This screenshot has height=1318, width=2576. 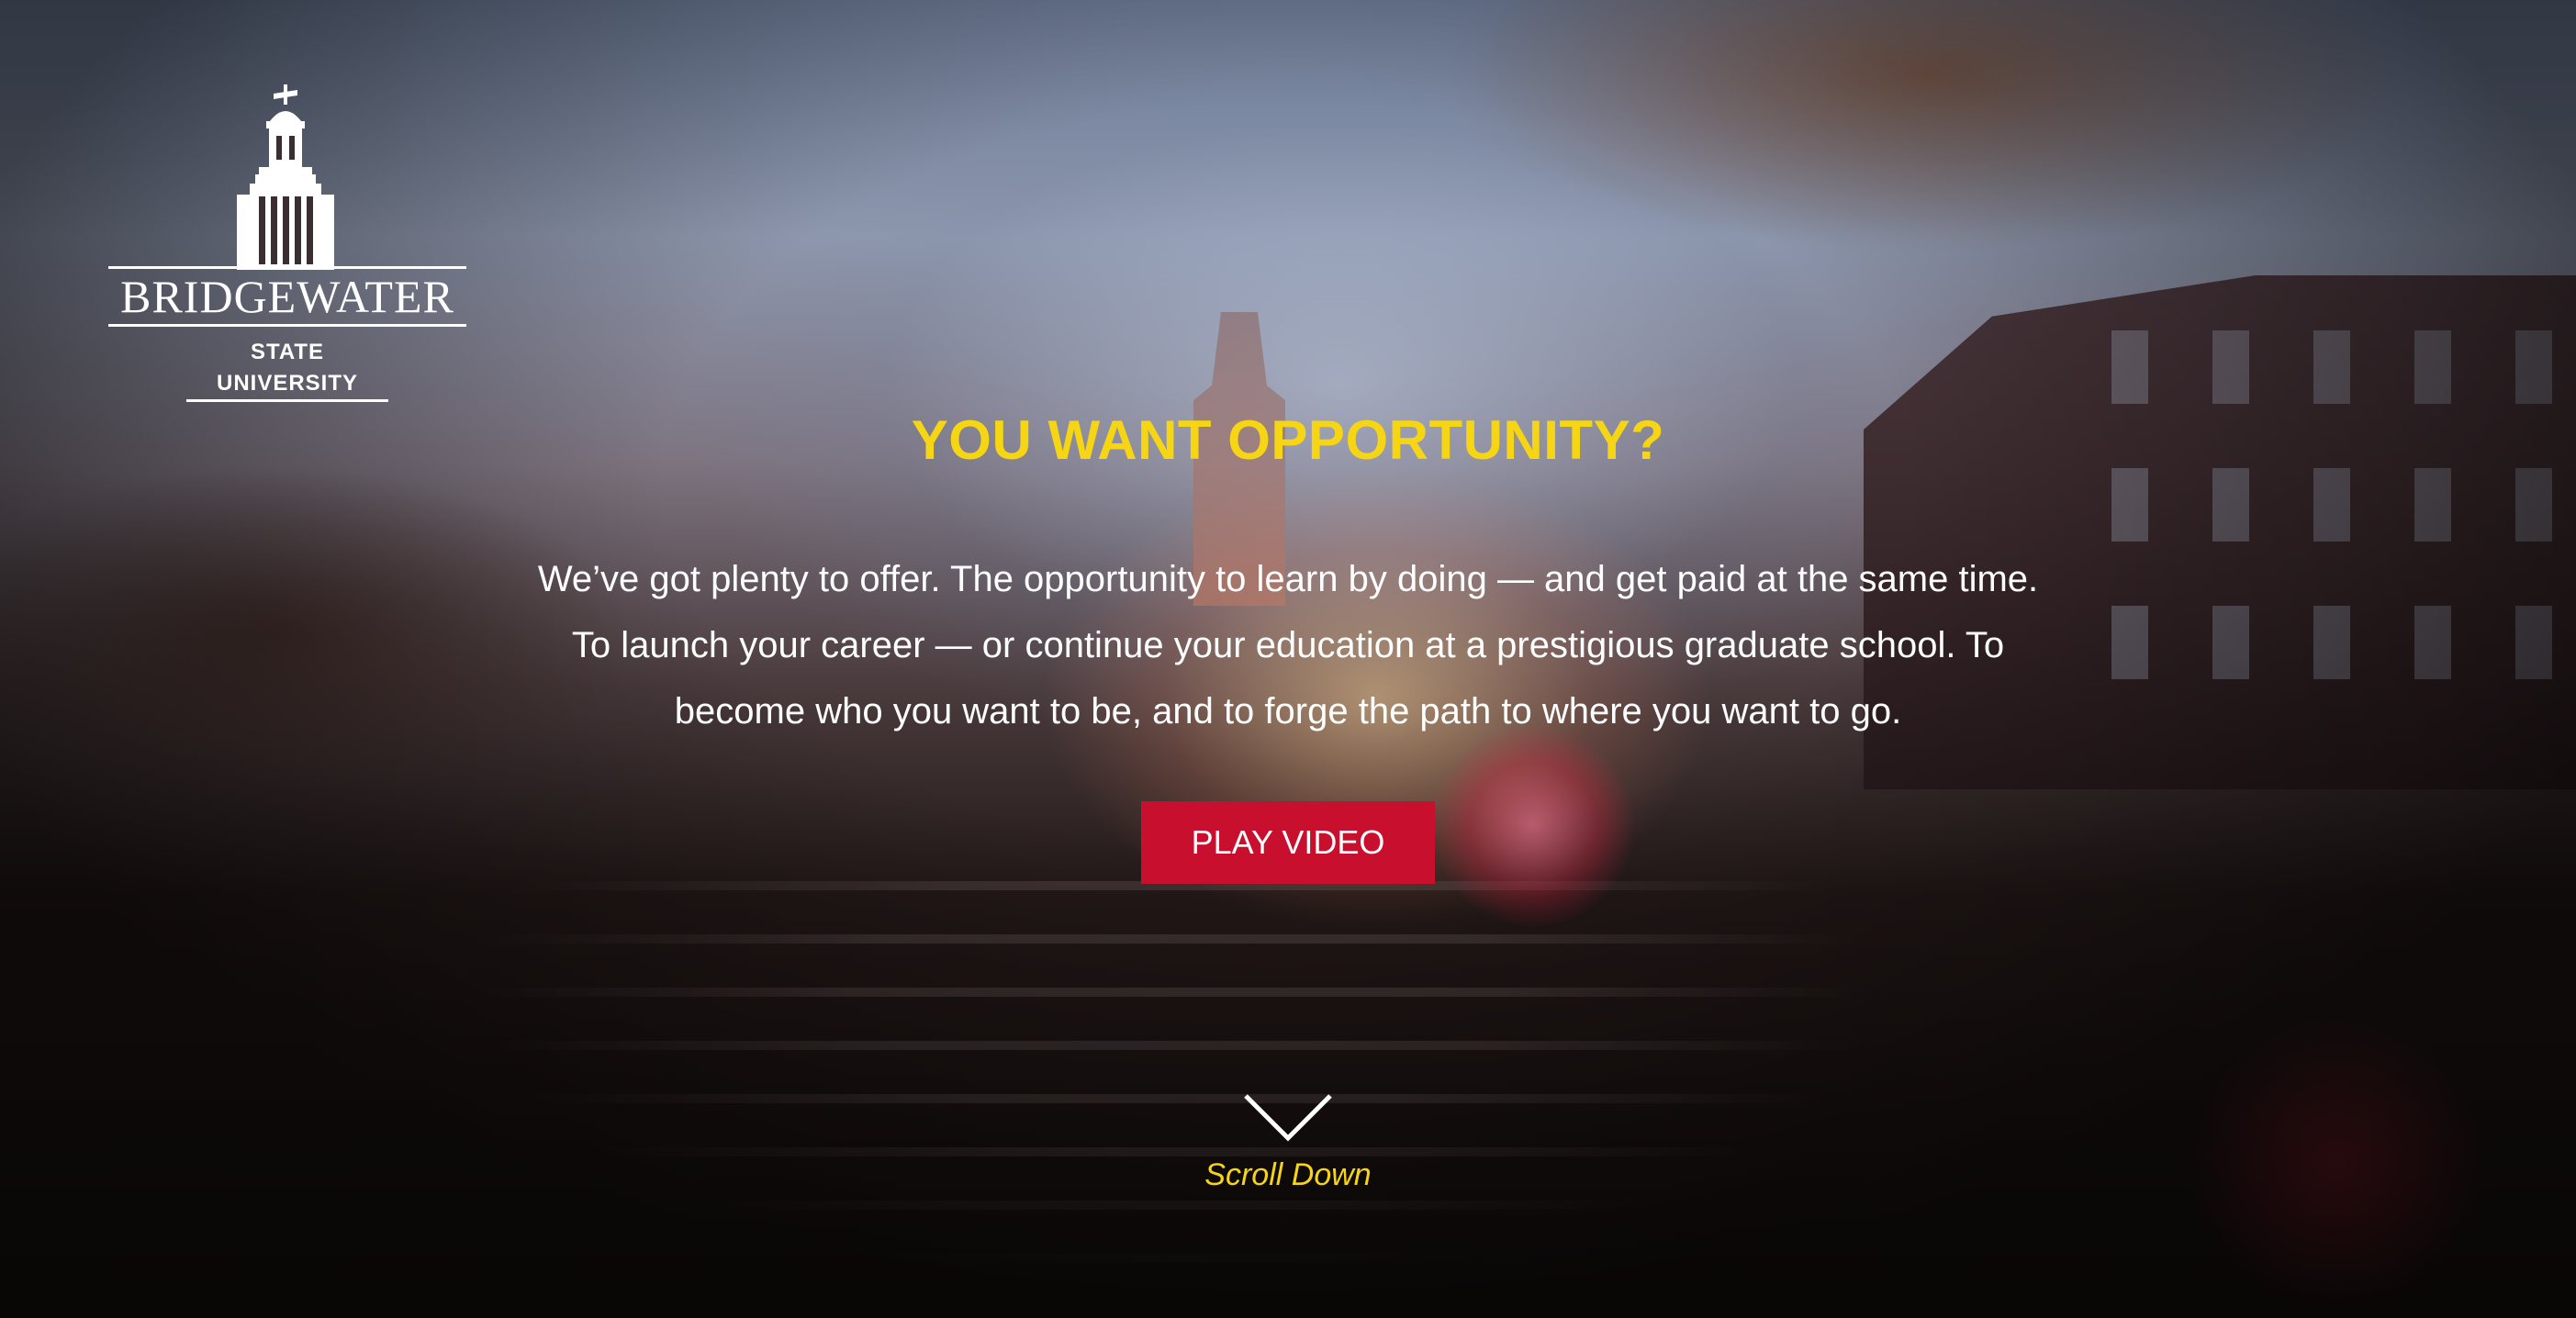 I want to click on logo-name: BRIDGEWATER, so click(x=287, y=296).